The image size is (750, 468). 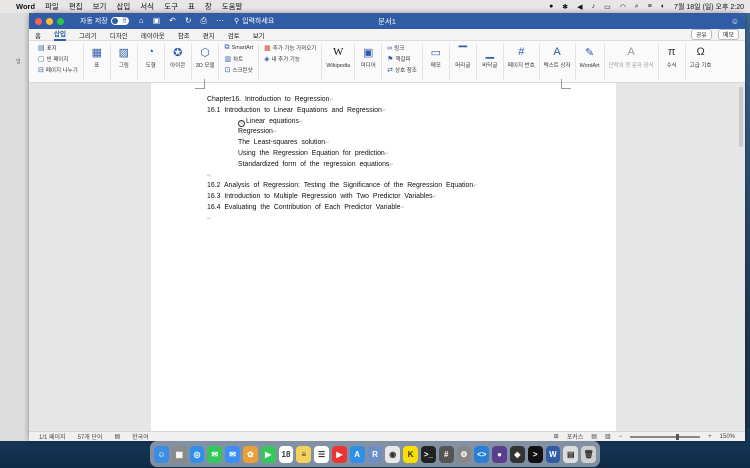 What do you see at coordinates (171, 6) in the screenshot?
I see `menu-tools: 도구` at bounding box center [171, 6].